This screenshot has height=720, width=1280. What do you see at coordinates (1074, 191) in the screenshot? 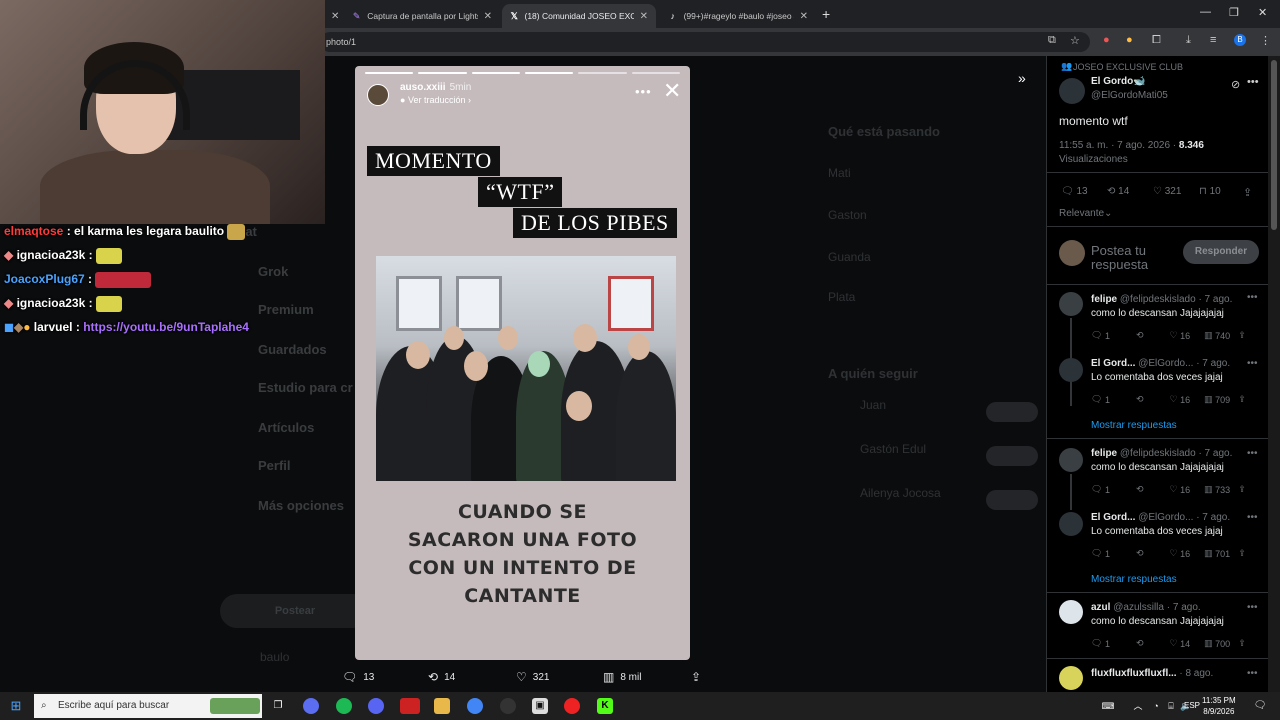
I see `post-reply-count: 🗨 13` at bounding box center [1074, 191].